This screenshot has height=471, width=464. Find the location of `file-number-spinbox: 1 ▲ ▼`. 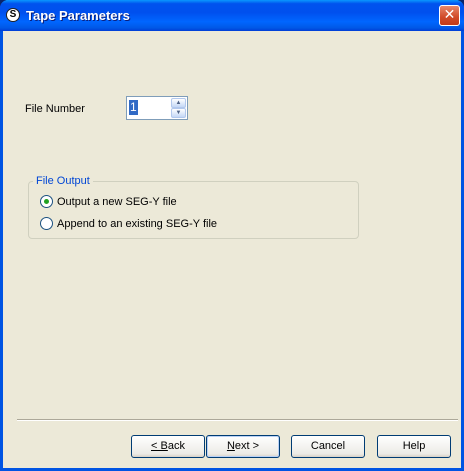

file-number-spinbox: 1 ▲ ▼ is located at coordinates (157, 108).